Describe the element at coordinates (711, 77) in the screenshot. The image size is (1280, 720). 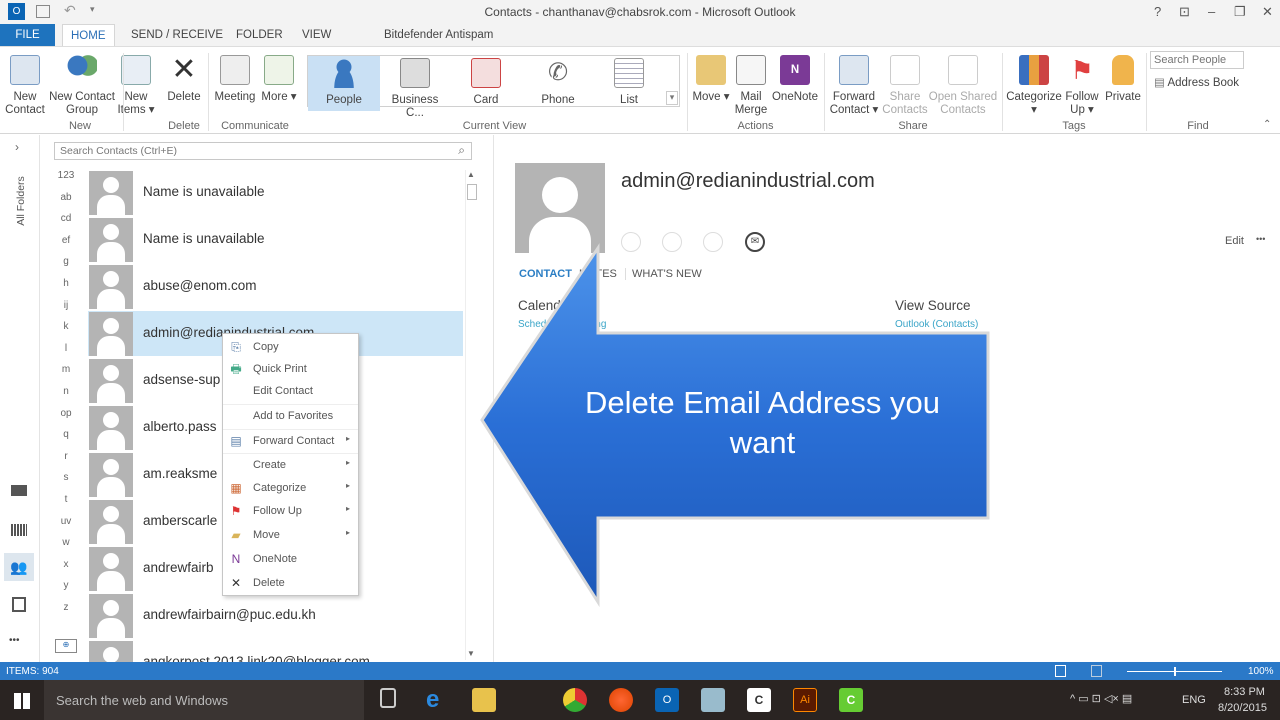
I see `move-button: Move ▾` at that location.